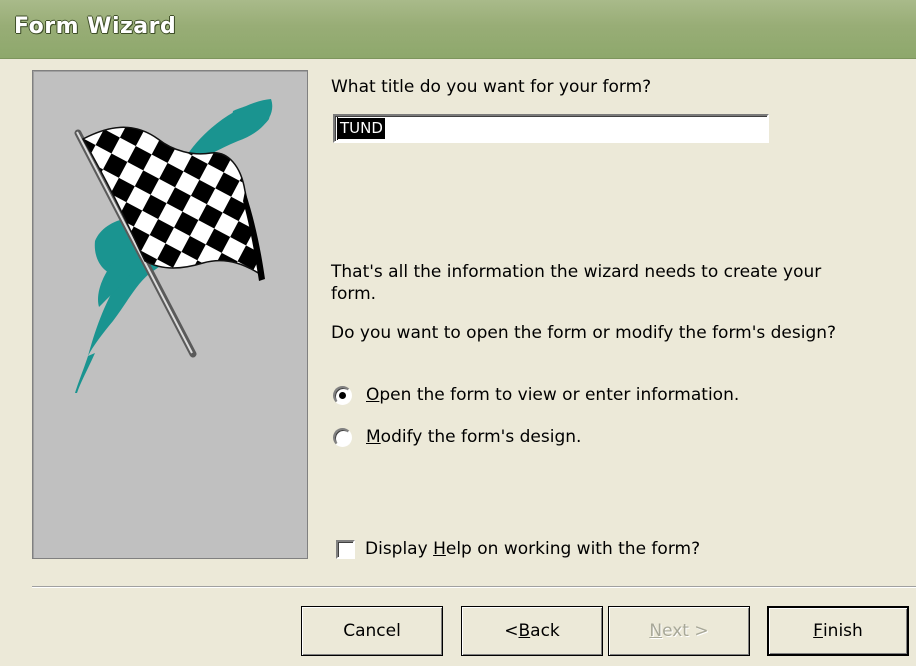 The width and height of the screenshot is (916, 666). I want to click on help-checkbox-label: Display Help on working with the form?, so click(533, 549).